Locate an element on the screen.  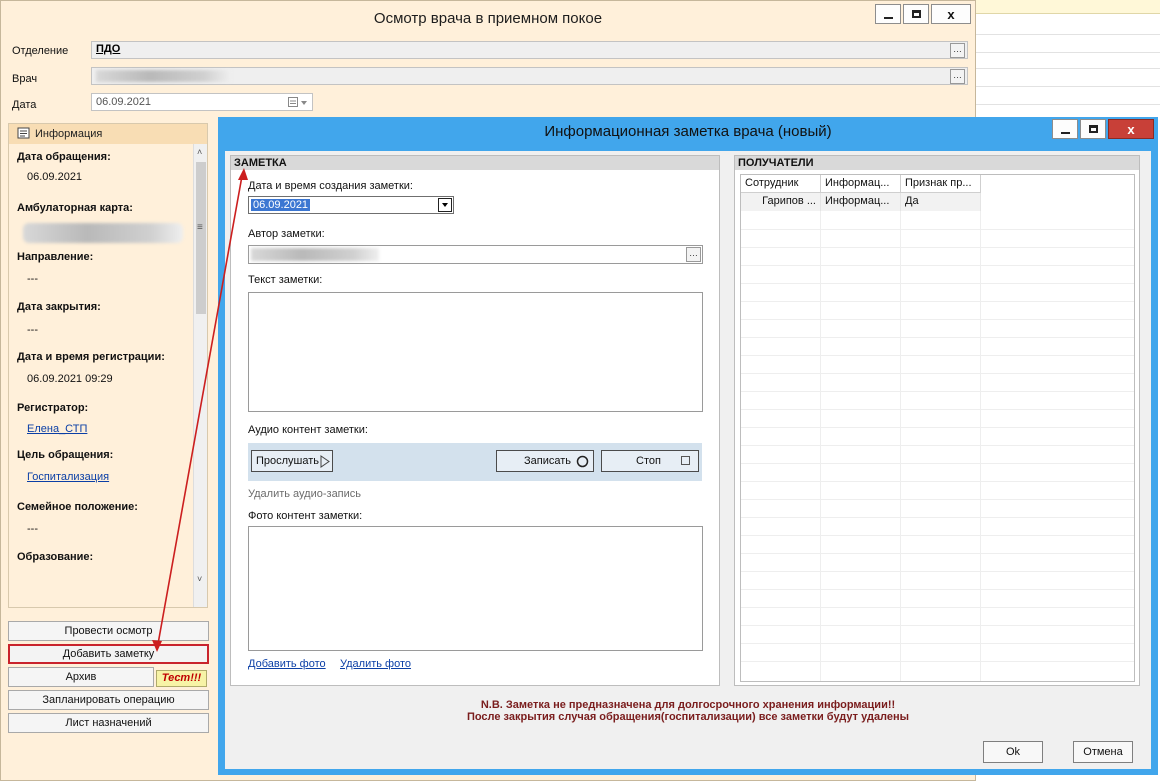
info-item-value: 06.09.2021 09:29 is located at coordinates (70, 379).